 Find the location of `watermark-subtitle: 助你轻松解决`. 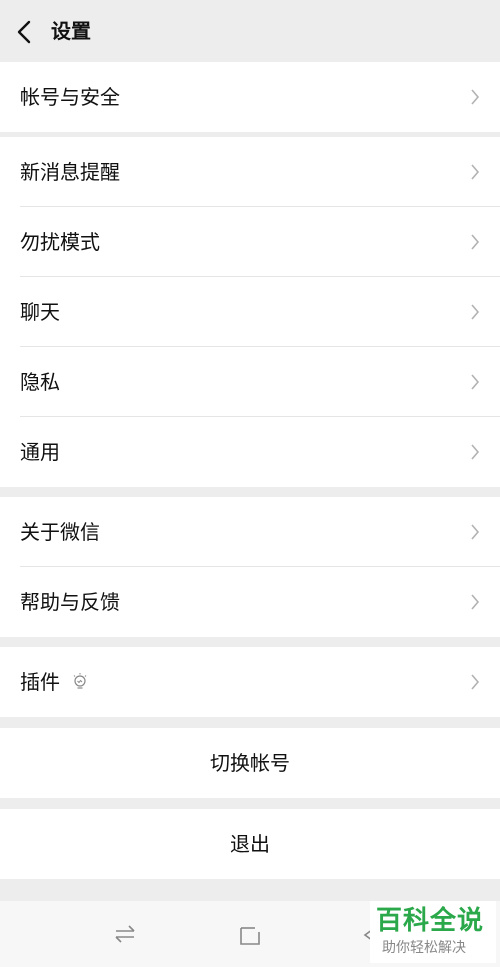

watermark-subtitle: 助你轻松解决 is located at coordinates (424, 948).